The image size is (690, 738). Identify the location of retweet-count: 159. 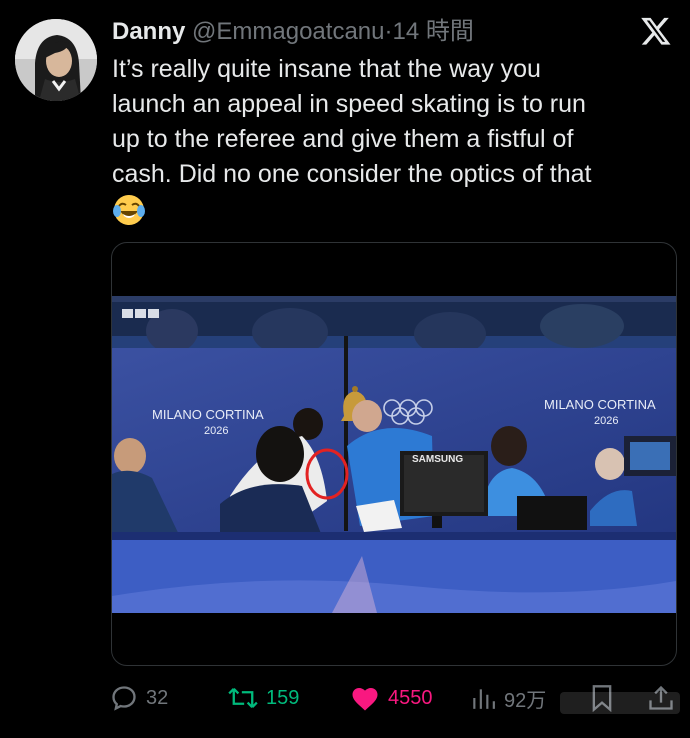
(283, 697).